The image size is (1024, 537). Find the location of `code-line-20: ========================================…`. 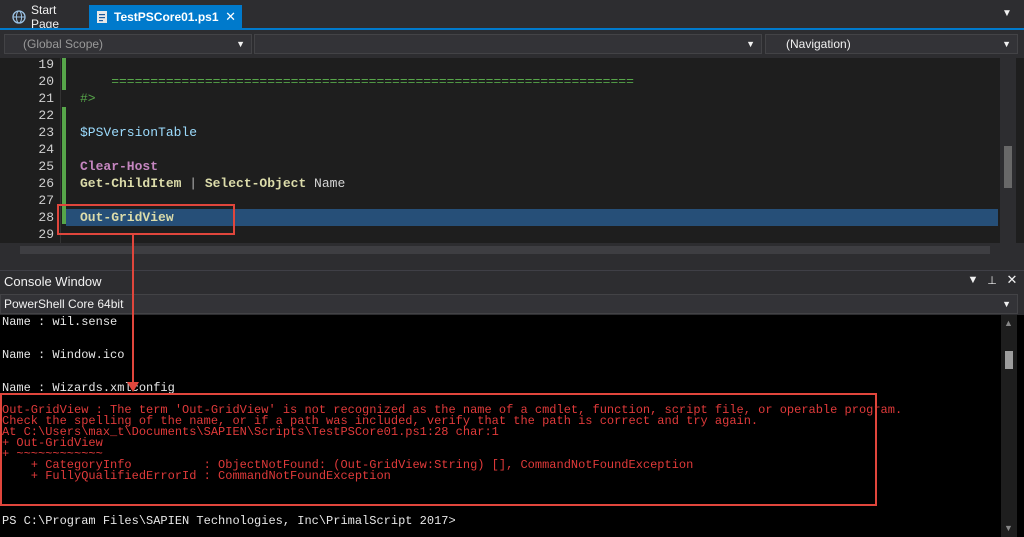

code-line-20: ========================================… is located at coordinates (357, 81).